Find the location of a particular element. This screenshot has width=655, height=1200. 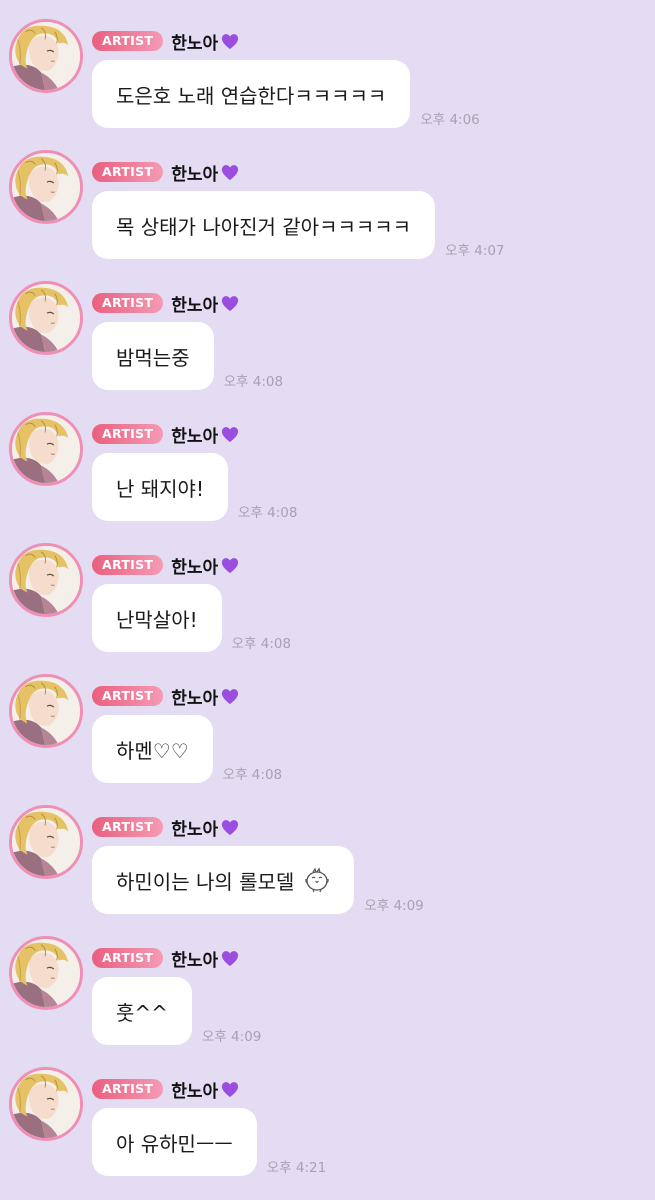

bubble-row: 하멘♡♡ 오후 4:08 is located at coordinates (187, 749).